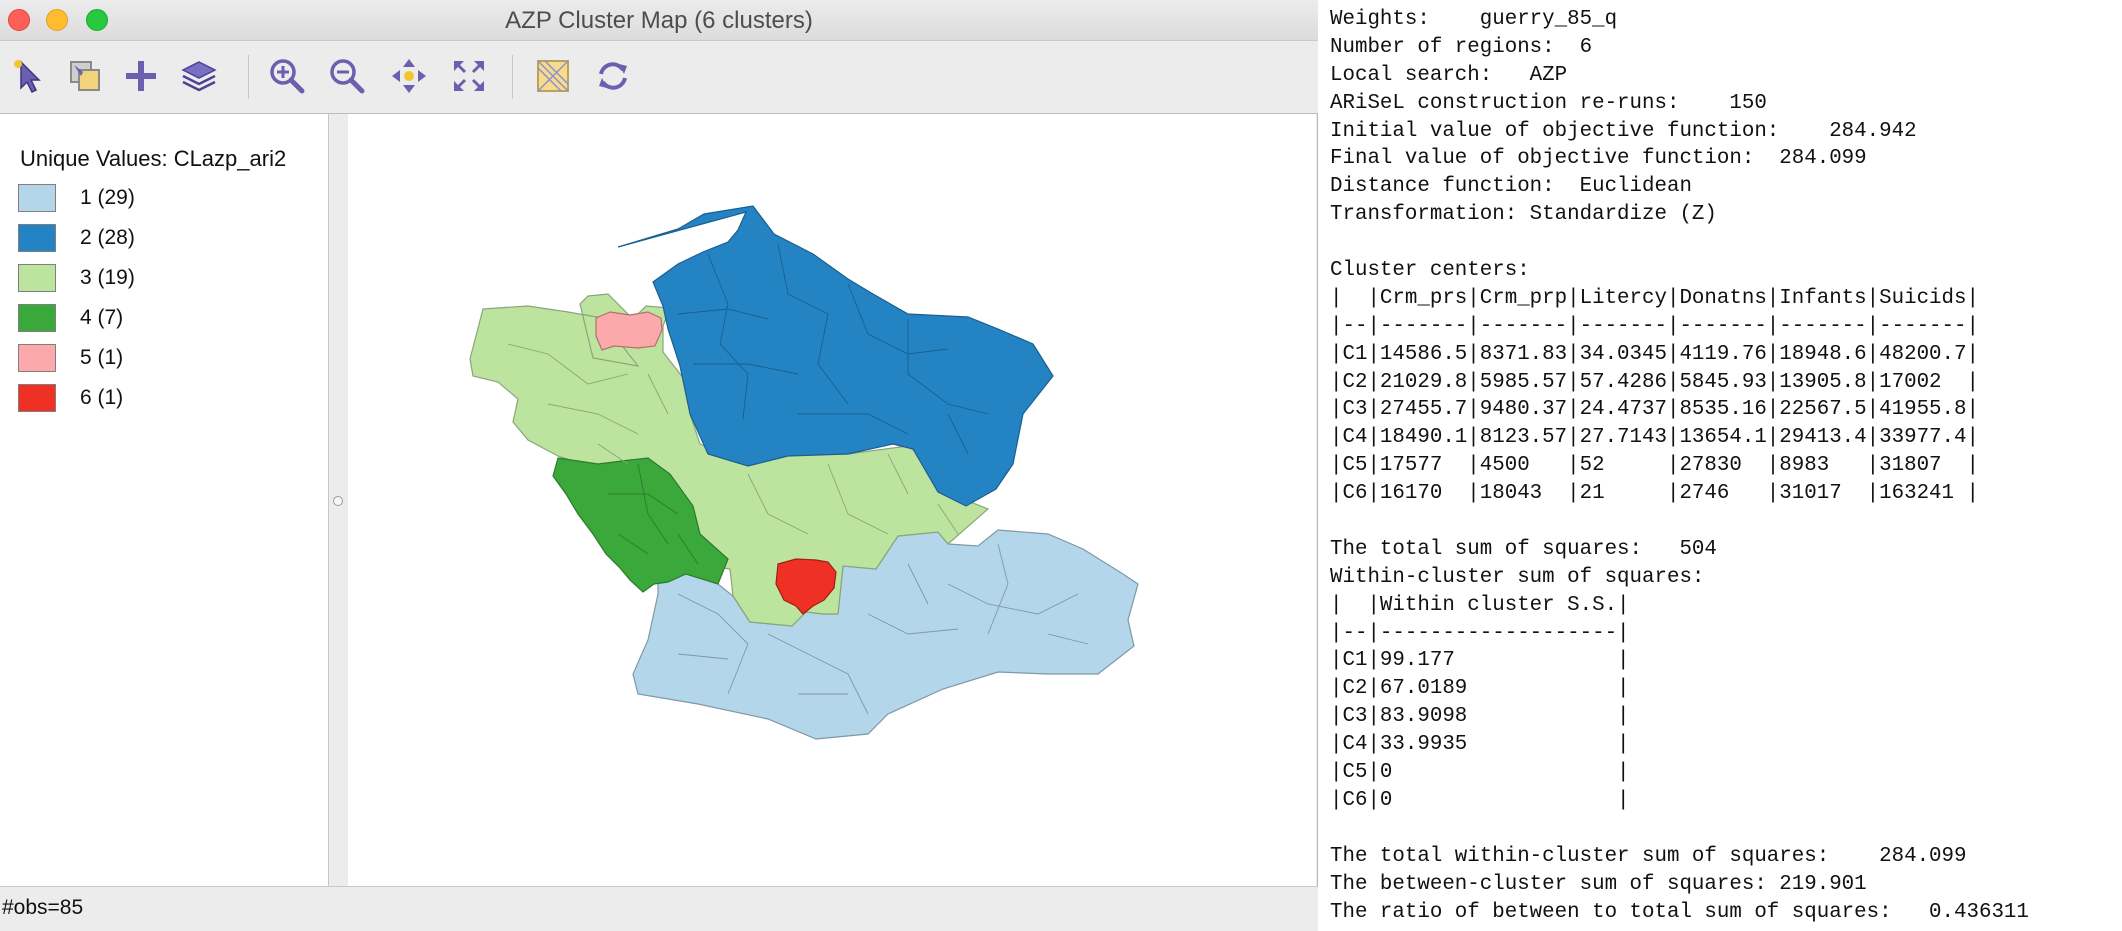 The height and width of the screenshot is (931, 2122). Describe the element at coordinates (1511, 187) in the screenshot. I see `console-line: Distance function: Euclidean` at that location.